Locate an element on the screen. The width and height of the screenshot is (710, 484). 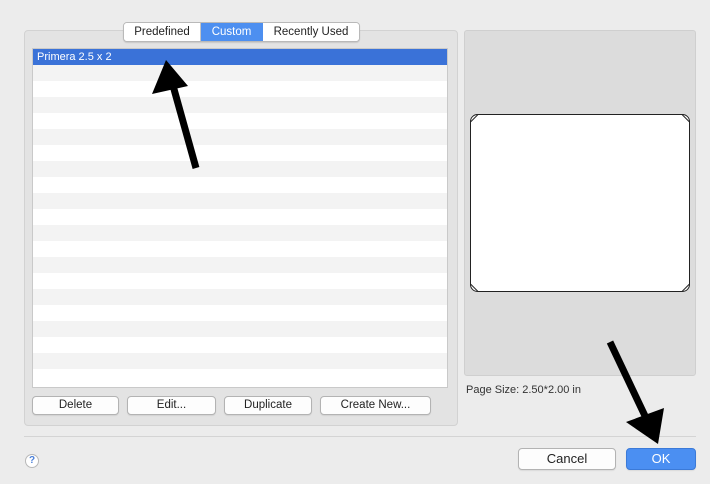
ok-button: OK is located at coordinates (661, 459).